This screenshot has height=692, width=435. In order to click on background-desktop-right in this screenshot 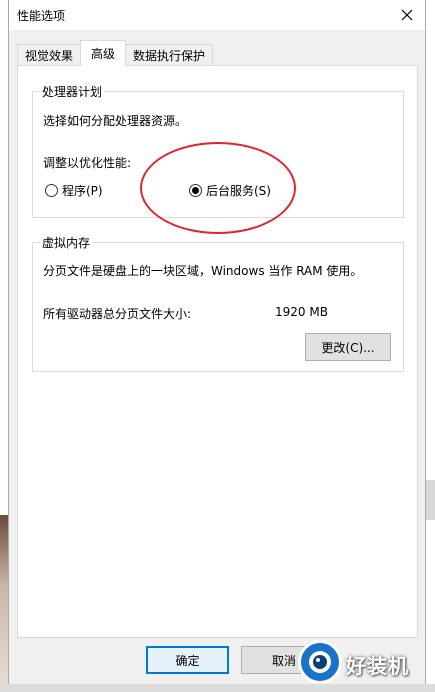, I will do `click(430, 500)`.